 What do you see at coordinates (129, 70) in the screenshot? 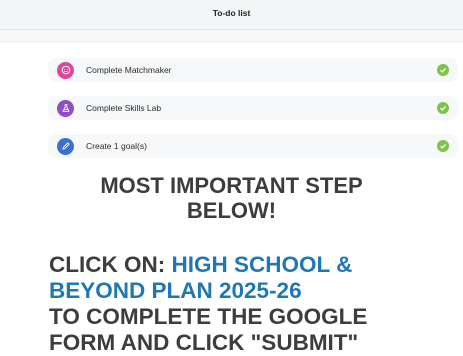
I see `task-label: Complete Matchmaker` at bounding box center [129, 70].